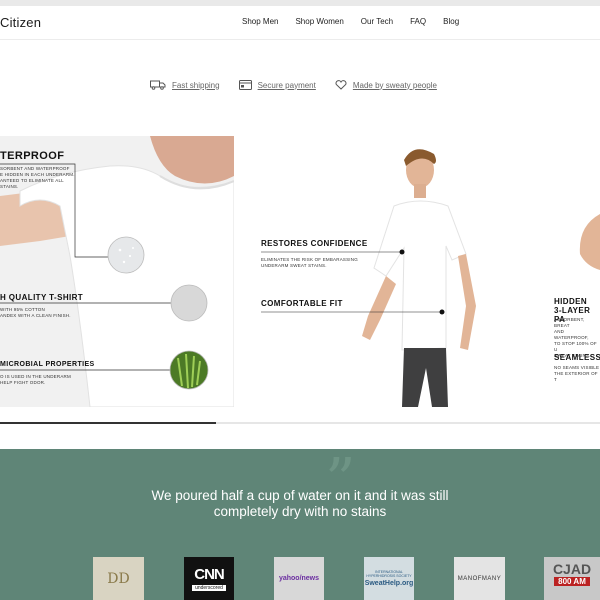 This screenshot has width=600, height=600. I want to click on feature-desc-line: STAINS., so click(9, 186).